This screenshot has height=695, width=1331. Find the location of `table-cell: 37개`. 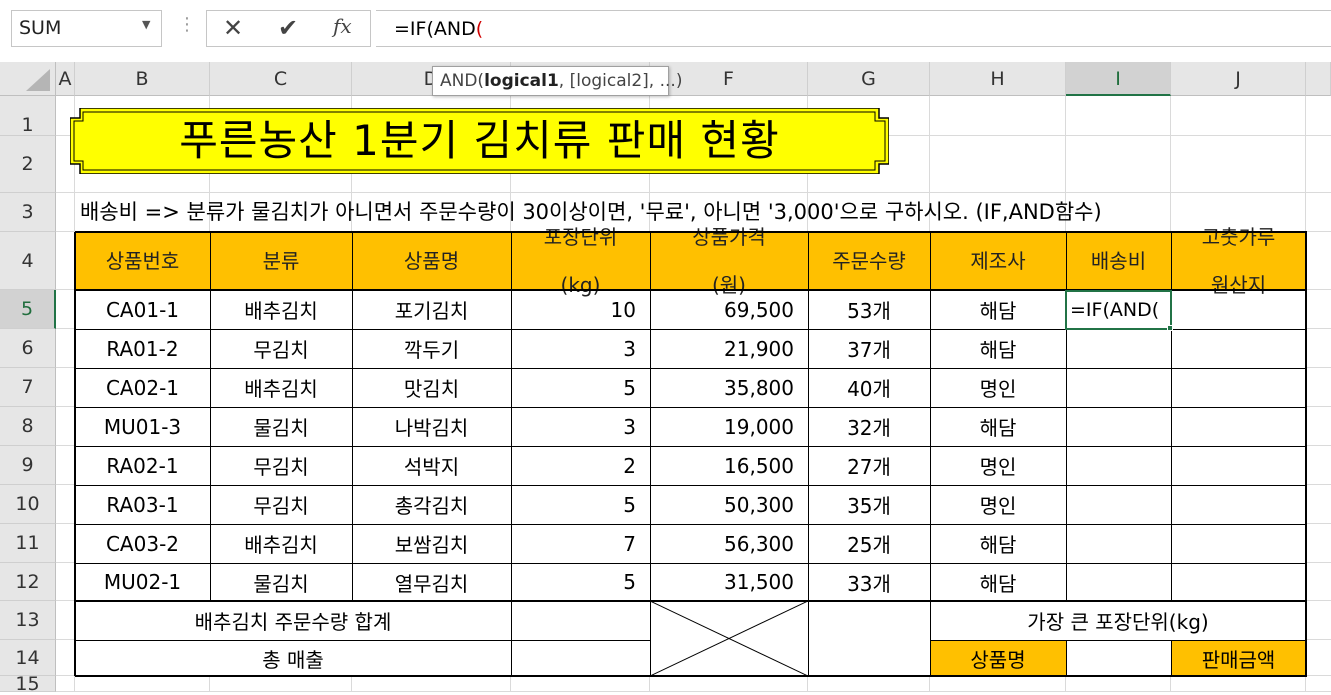

table-cell: 37개 is located at coordinates (869, 348).